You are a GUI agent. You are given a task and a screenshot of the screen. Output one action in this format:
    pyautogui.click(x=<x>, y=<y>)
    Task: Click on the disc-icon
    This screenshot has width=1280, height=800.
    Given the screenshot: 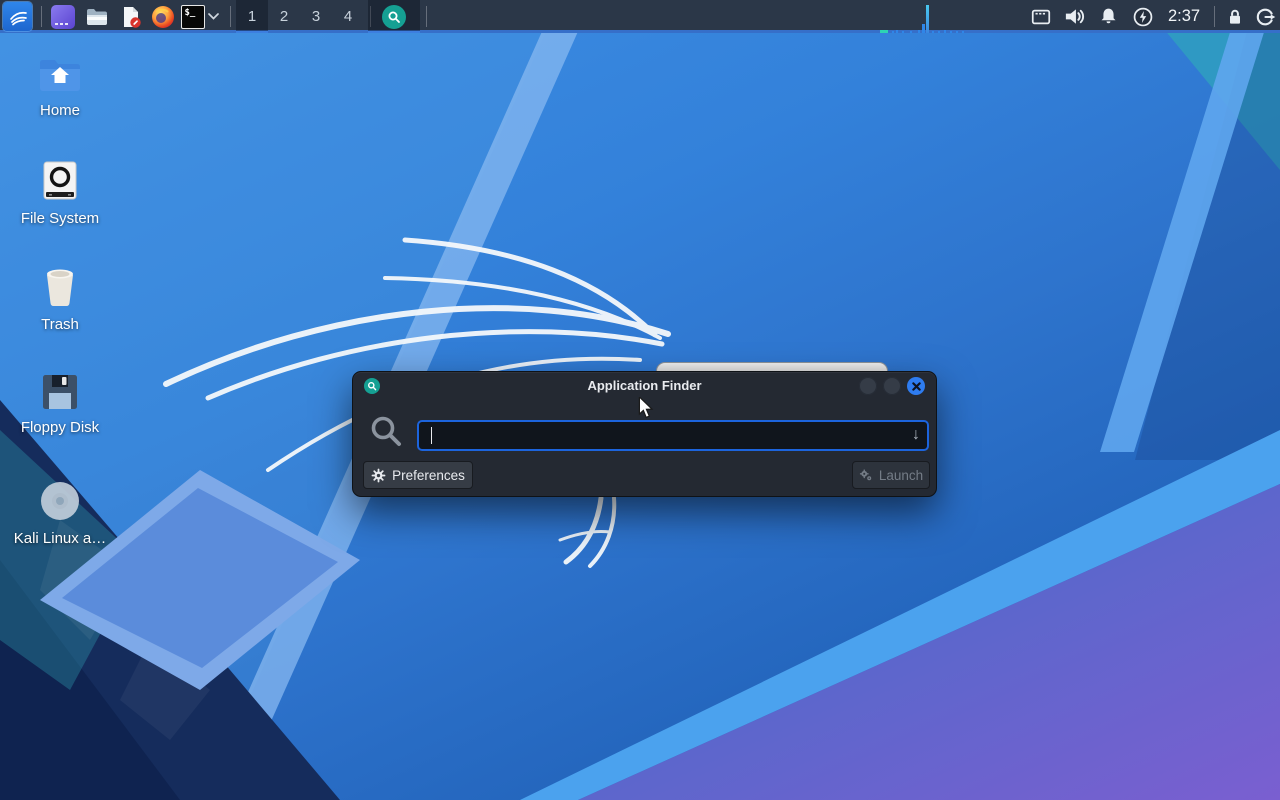 What is the action you would take?
    pyautogui.click(x=60, y=501)
    